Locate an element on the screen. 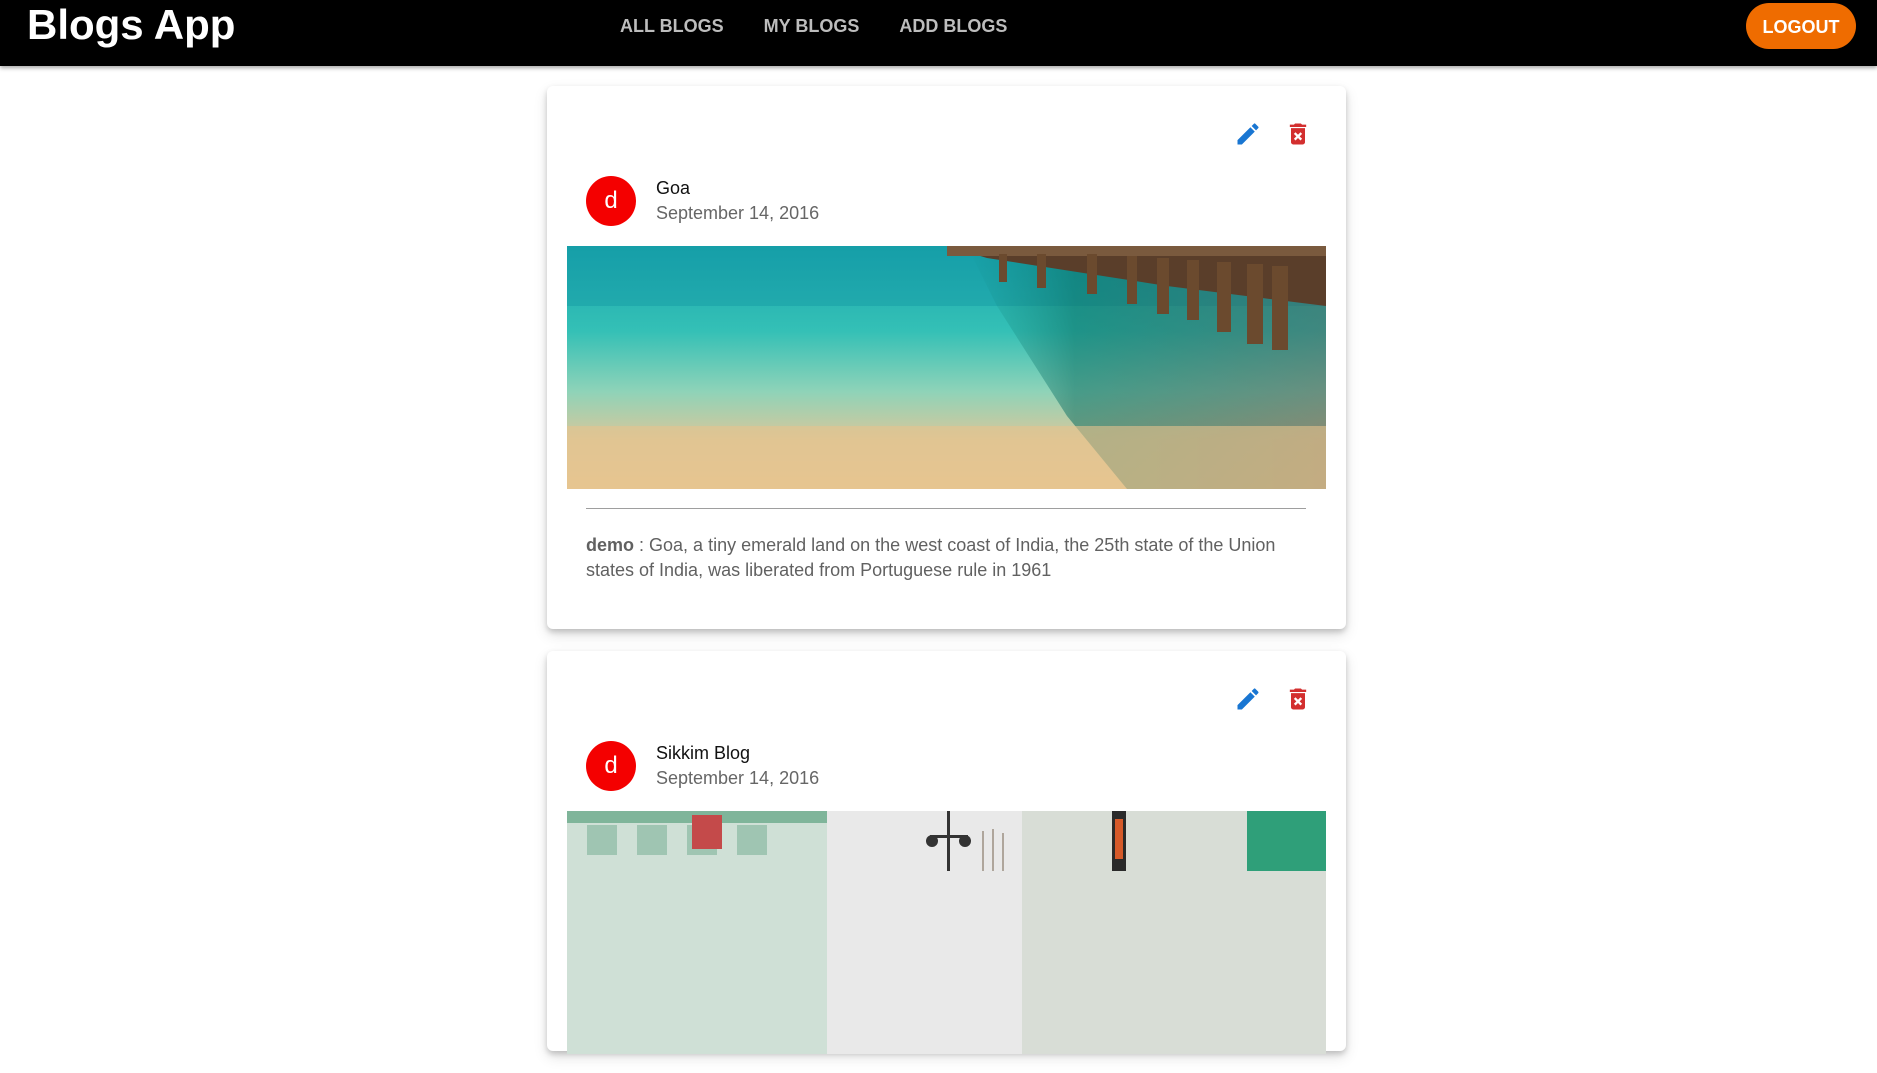 The height and width of the screenshot is (1073, 1877). tab-my-blogs: MY BLOGS is located at coordinates (812, 26).